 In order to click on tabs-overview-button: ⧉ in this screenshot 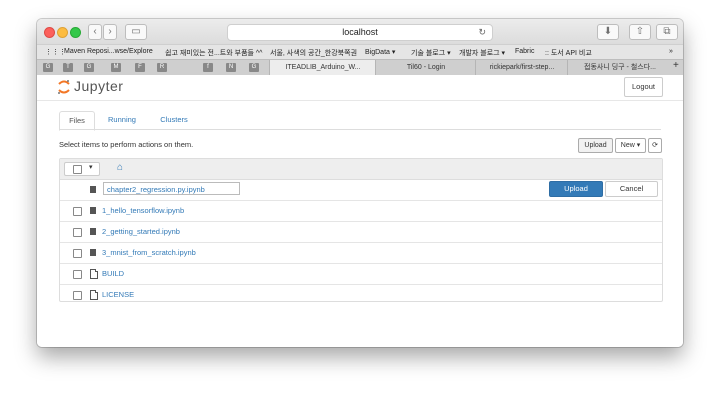, I will do `click(667, 32)`.